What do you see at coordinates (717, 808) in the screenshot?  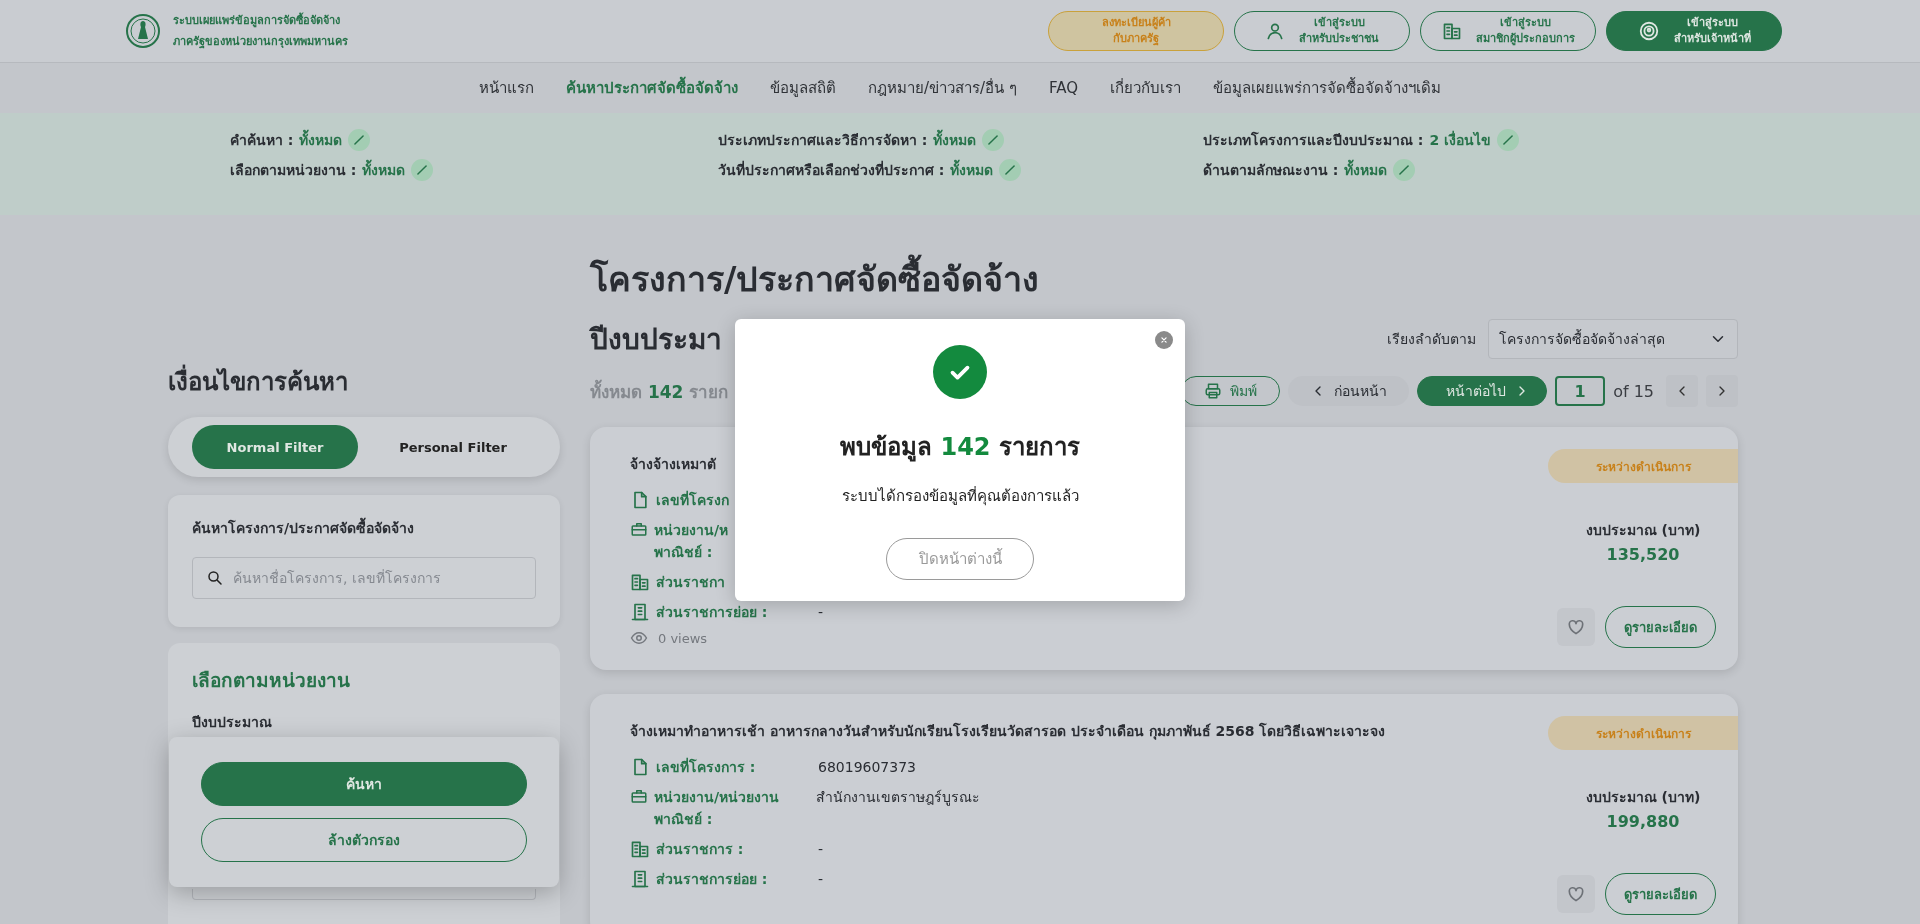 I see `field-label: หน่วยงาน/หน่วยงาน พาณิชย์ :` at bounding box center [717, 808].